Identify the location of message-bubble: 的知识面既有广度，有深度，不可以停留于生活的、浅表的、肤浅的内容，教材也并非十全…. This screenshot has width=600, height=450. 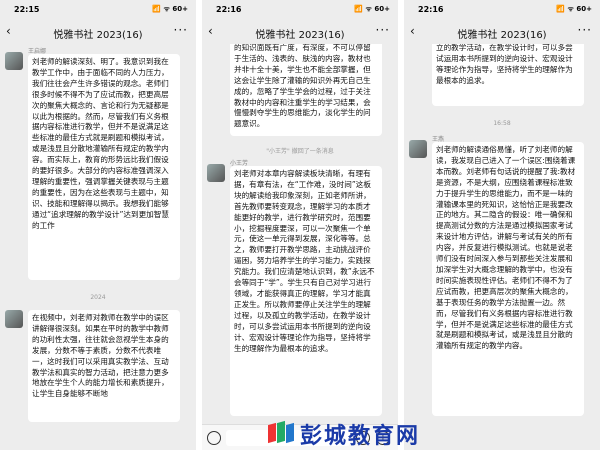
(306, 90).